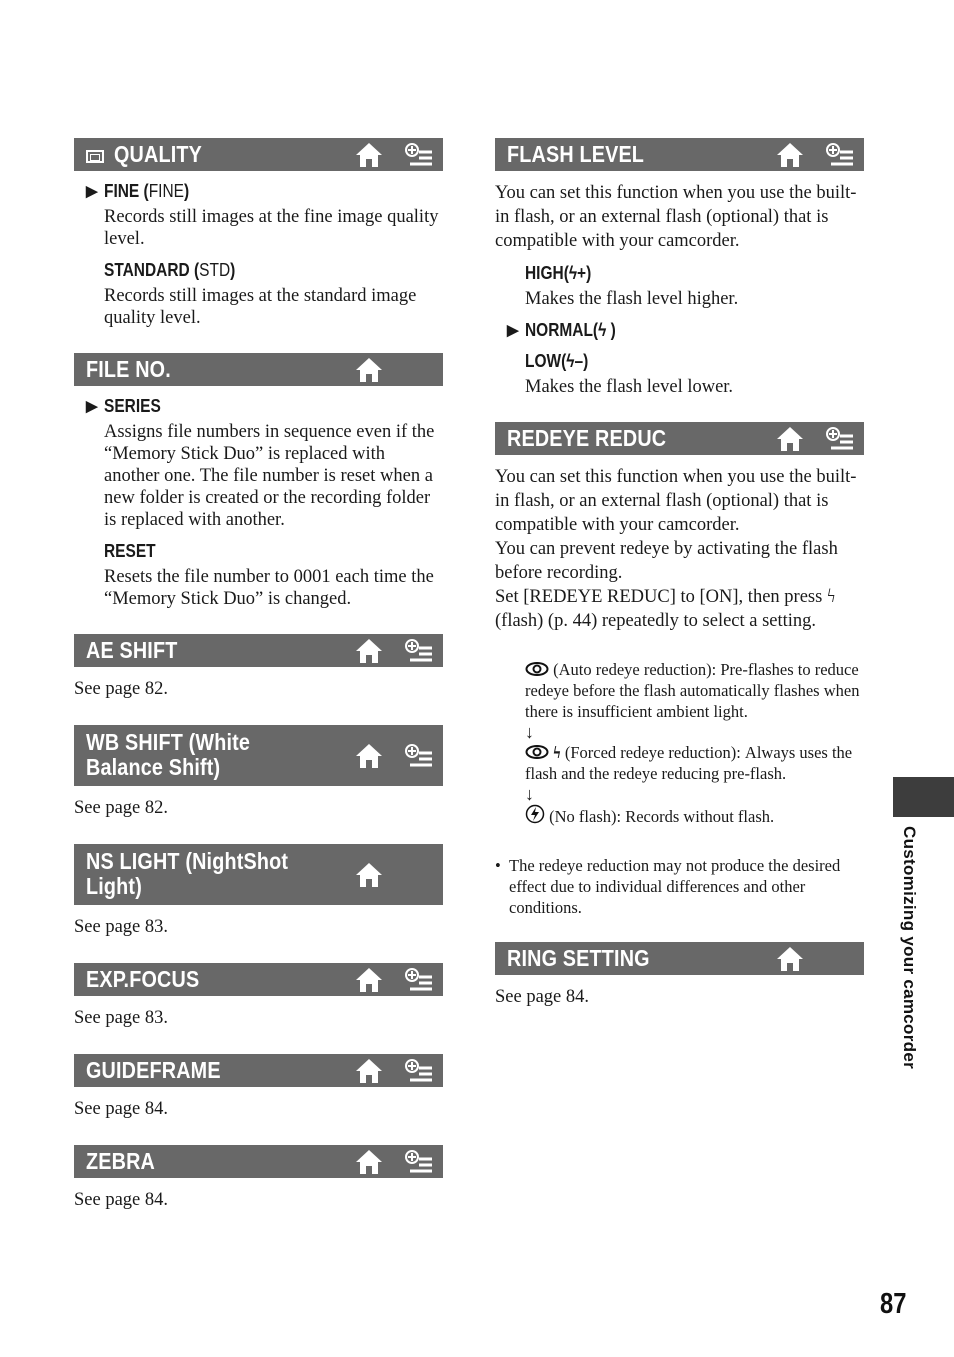 The width and height of the screenshot is (954, 1357). What do you see at coordinates (128, 369) in the screenshot?
I see `section-title: FILE NO.` at bounding box center [128, 369].